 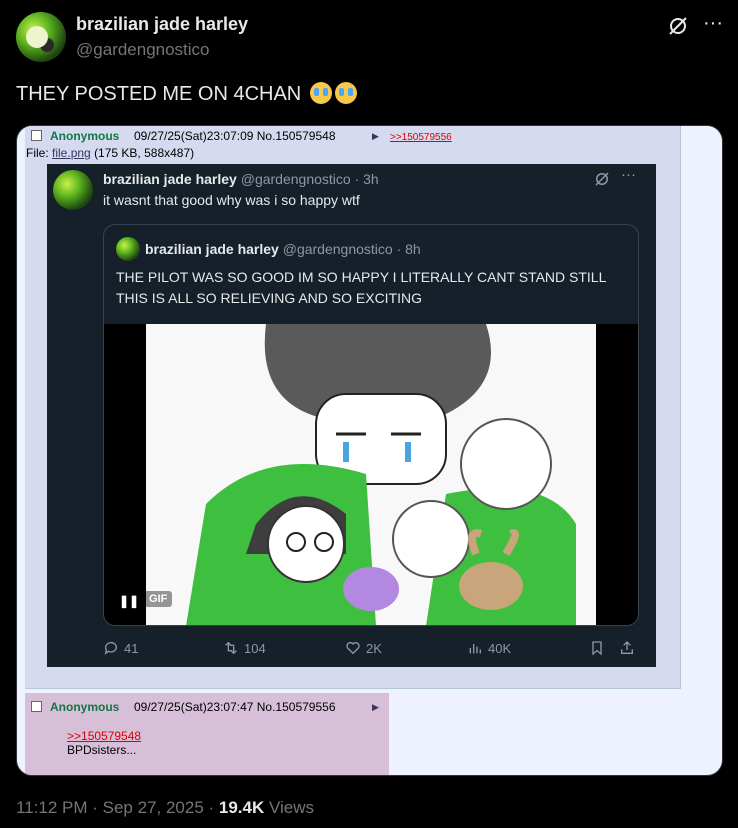 I want to click on author-handle: @gardengnostico, so click(x=143, y=50).